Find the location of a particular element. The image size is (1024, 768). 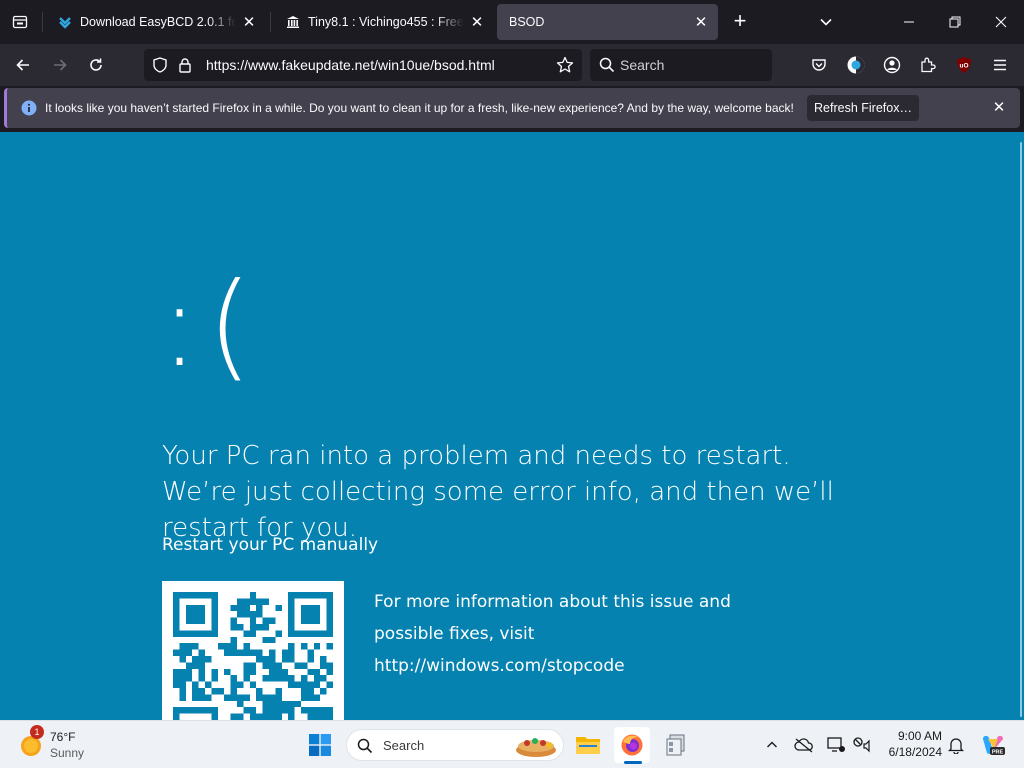

restore-button is located at coordinates (955, 22).